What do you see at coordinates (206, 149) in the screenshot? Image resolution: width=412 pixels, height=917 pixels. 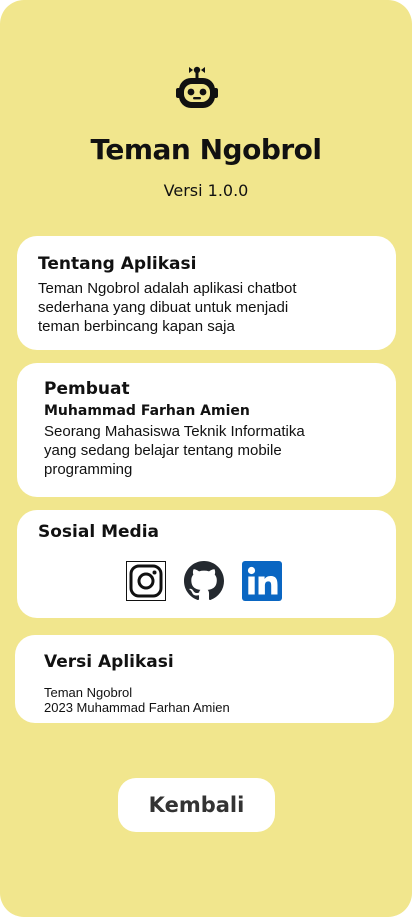 I see `app-title: Teman Ngobrol` at bounding box center [206, 149].